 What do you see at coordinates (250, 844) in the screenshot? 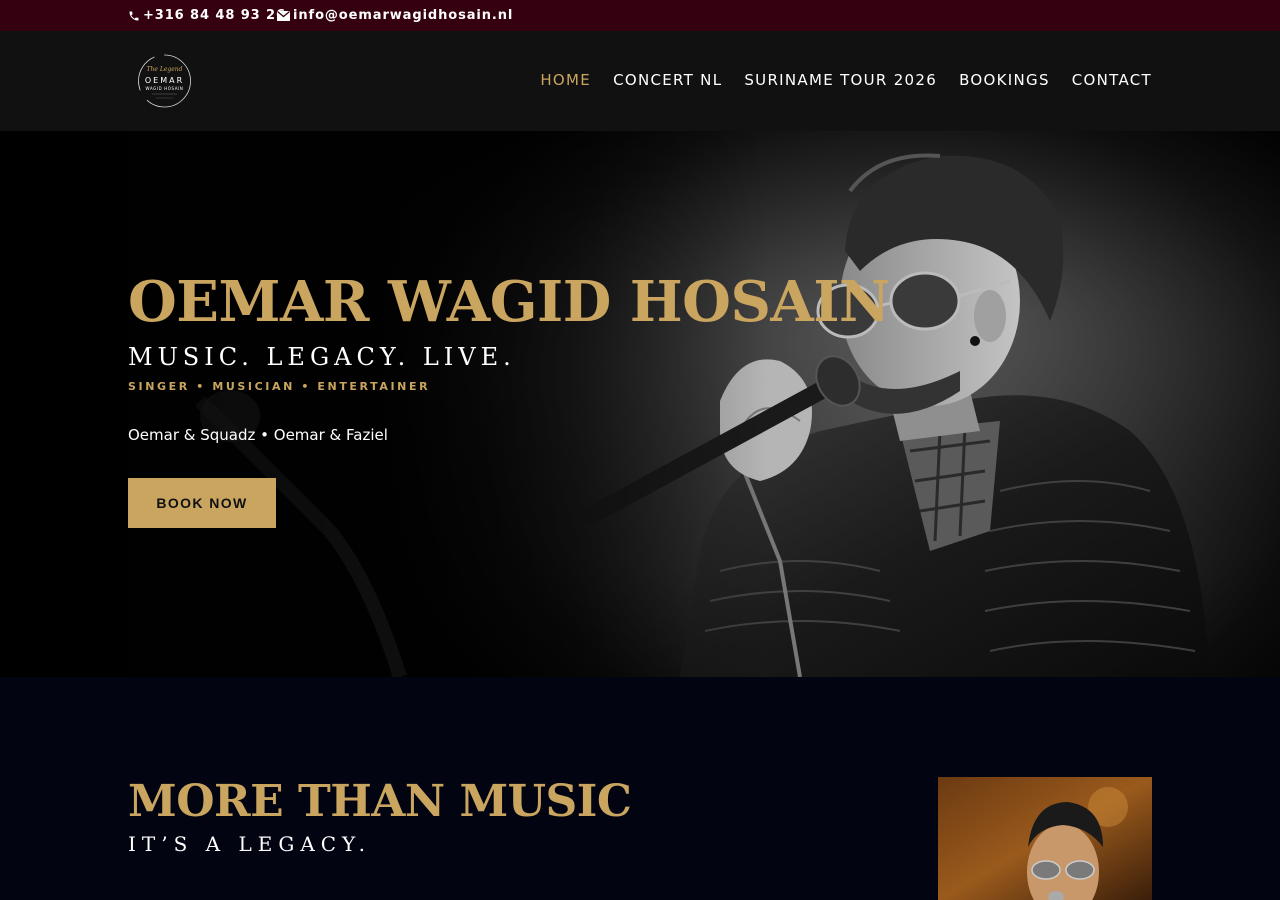
I see `section-subtitle: IT’S A LEGACY.` at bounding box center [250, 844].